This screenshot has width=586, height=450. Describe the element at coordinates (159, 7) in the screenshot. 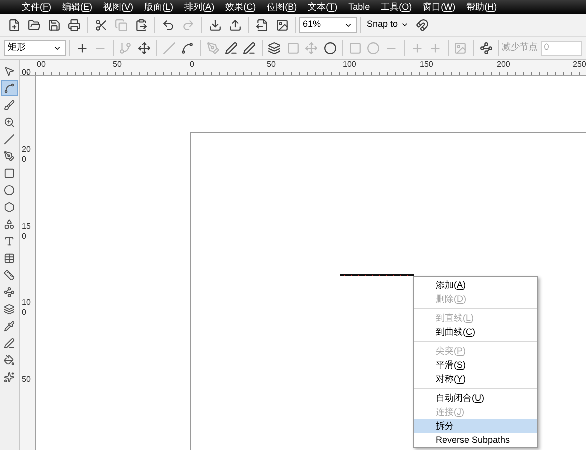

I see `menu-item: 版面(L)` at that location.